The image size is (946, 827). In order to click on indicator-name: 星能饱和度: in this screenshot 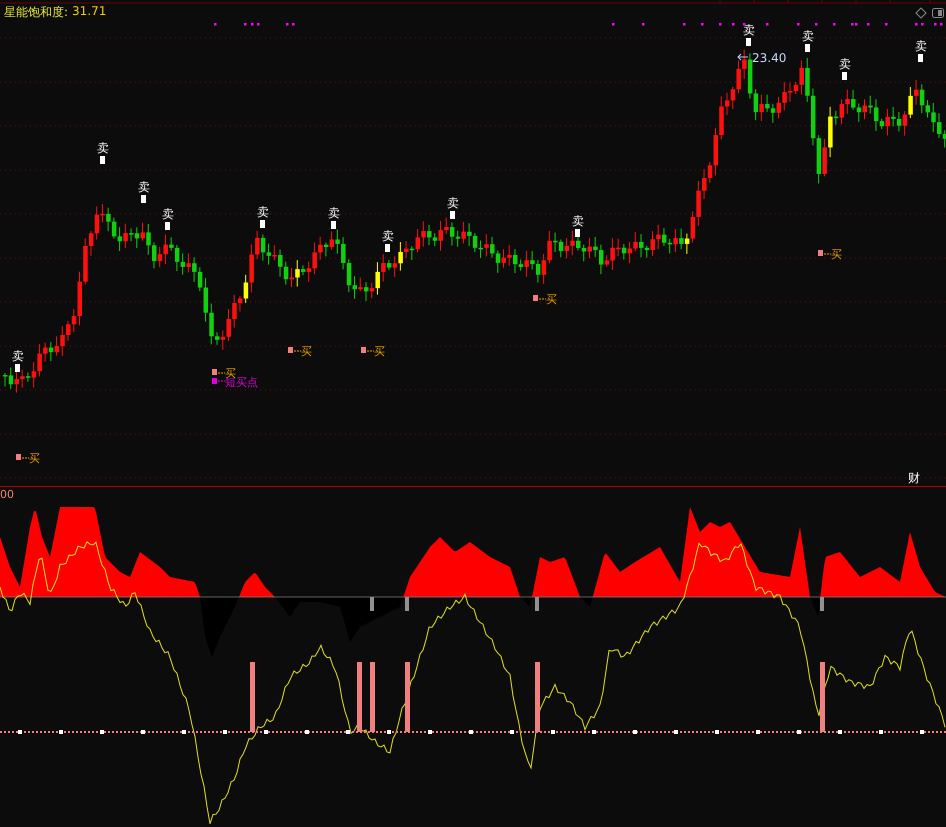, I will do `click(36, 12)`.